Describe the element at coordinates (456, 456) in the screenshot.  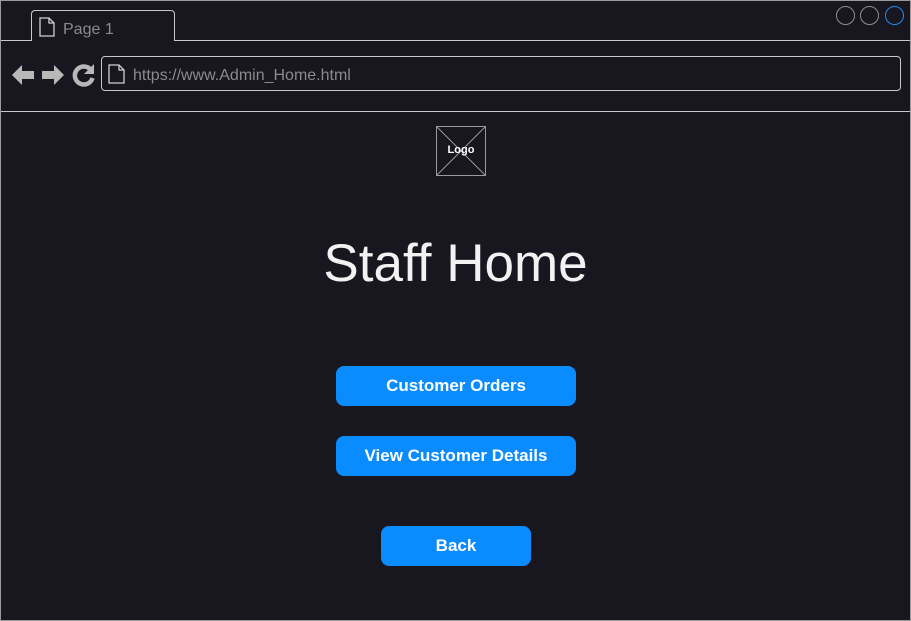
I see `view-customer-details-button: View Customer Details` at that location.